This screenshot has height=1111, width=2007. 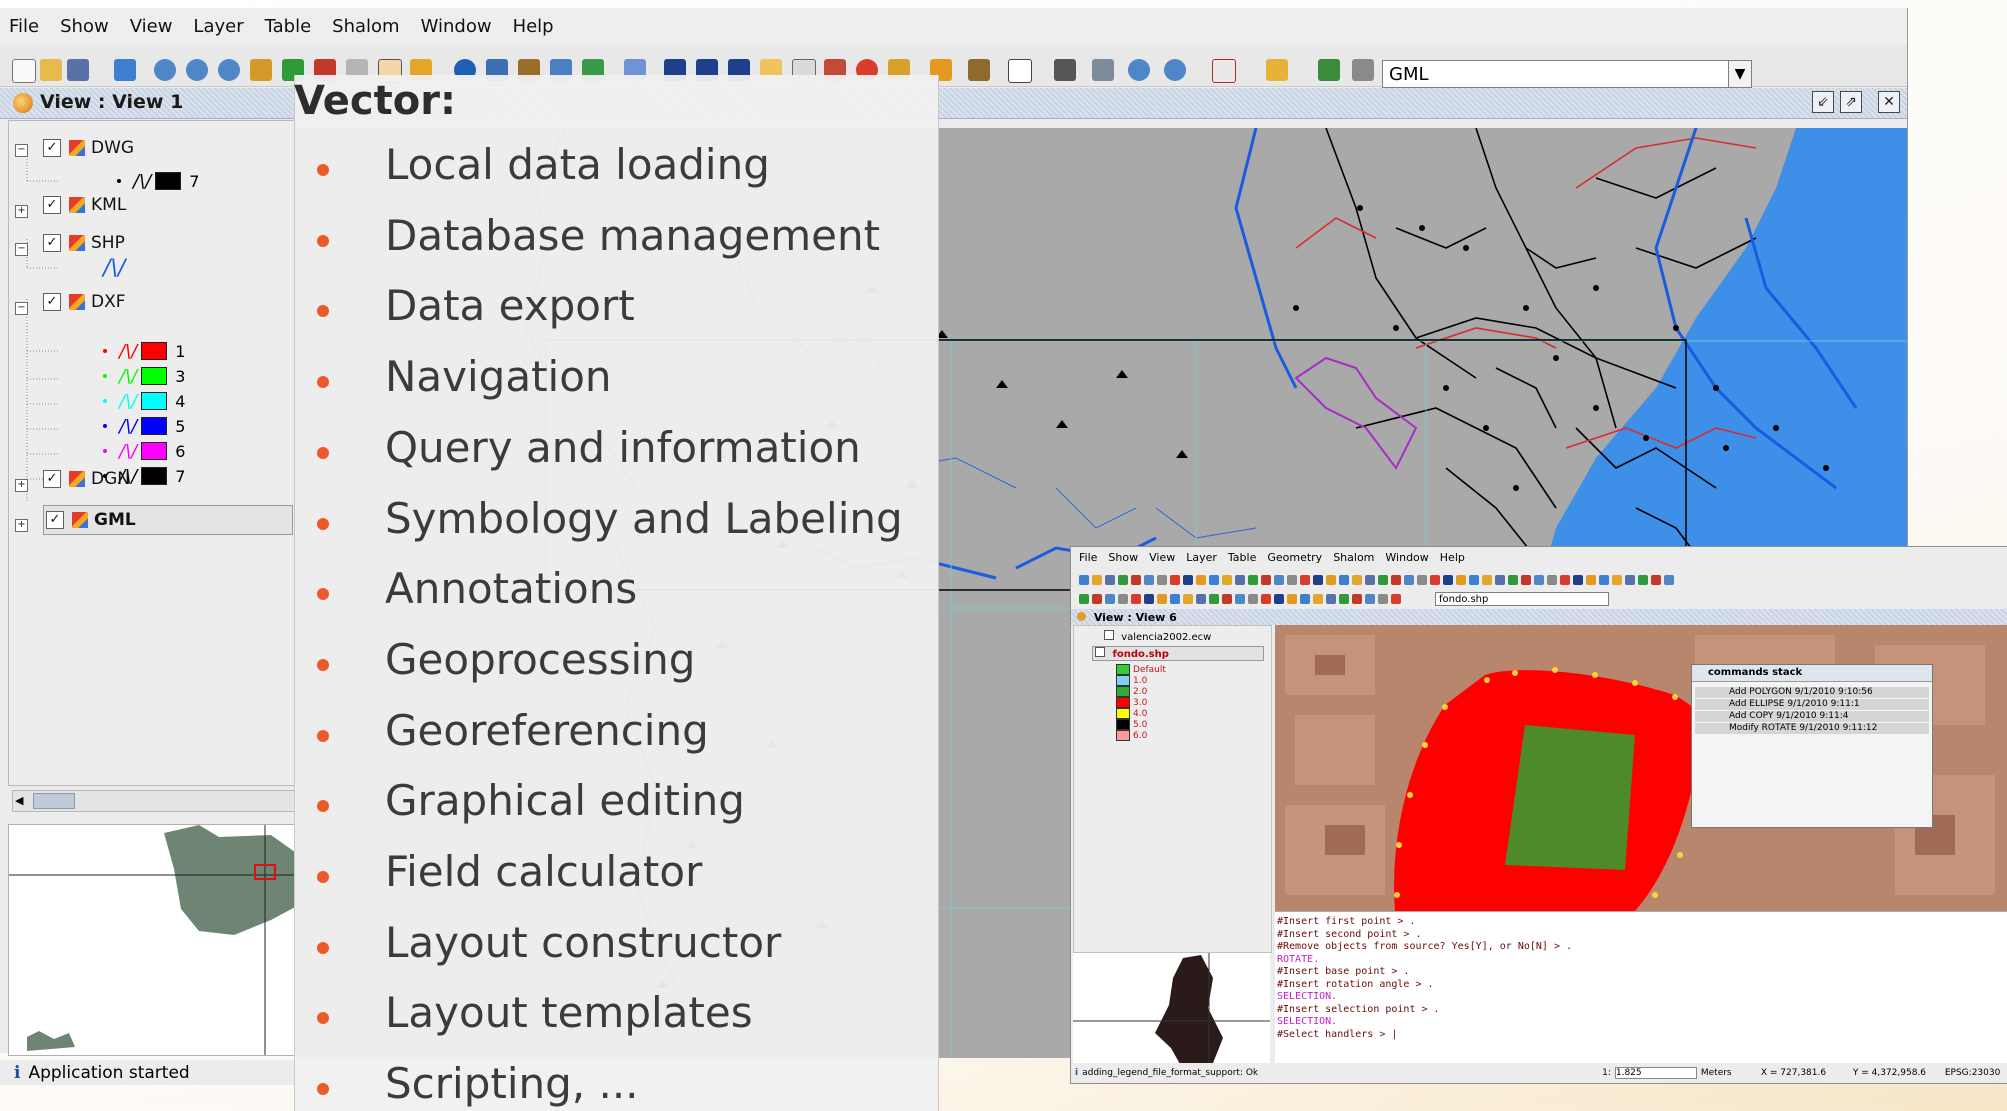 I want to click on edit-icon, so click(x=1277, y=70).